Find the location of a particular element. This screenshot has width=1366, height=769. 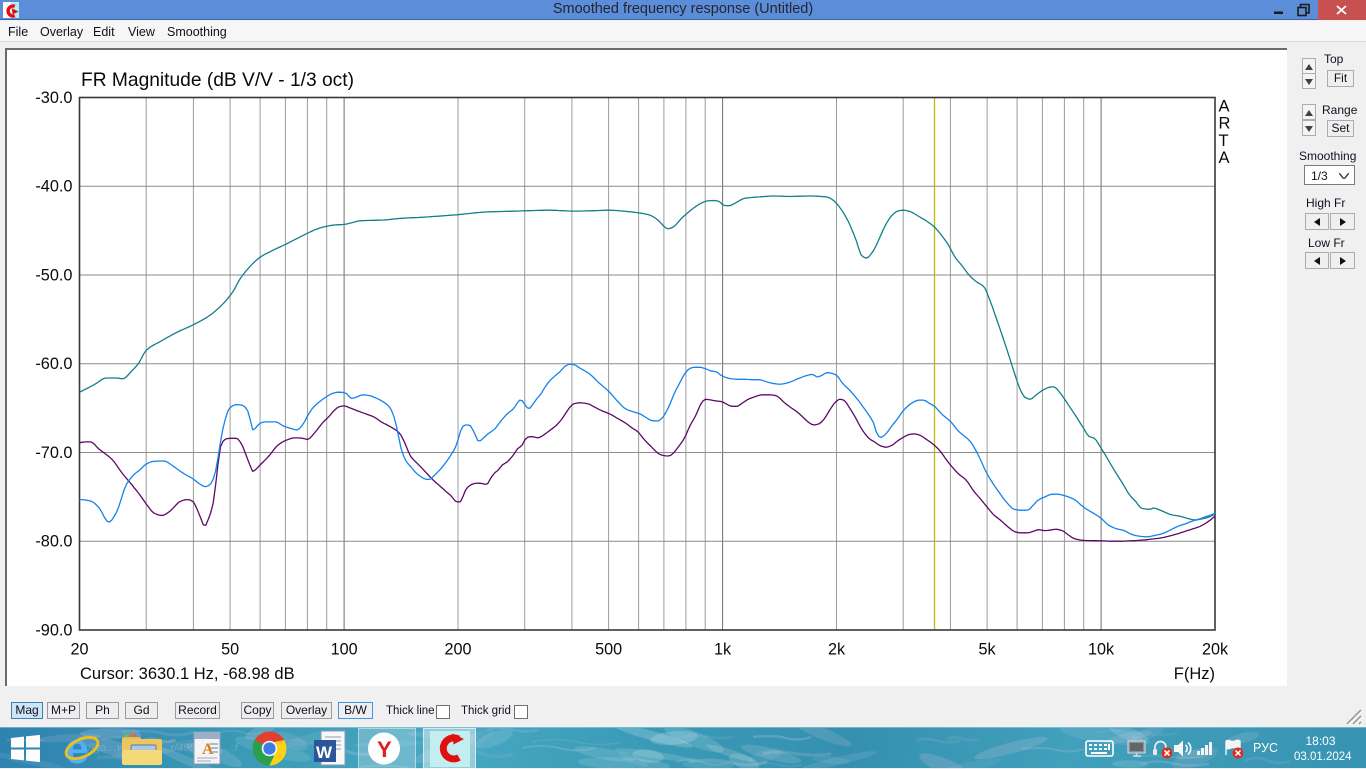

svg-text: 20 is located at coordinates (79, 650).